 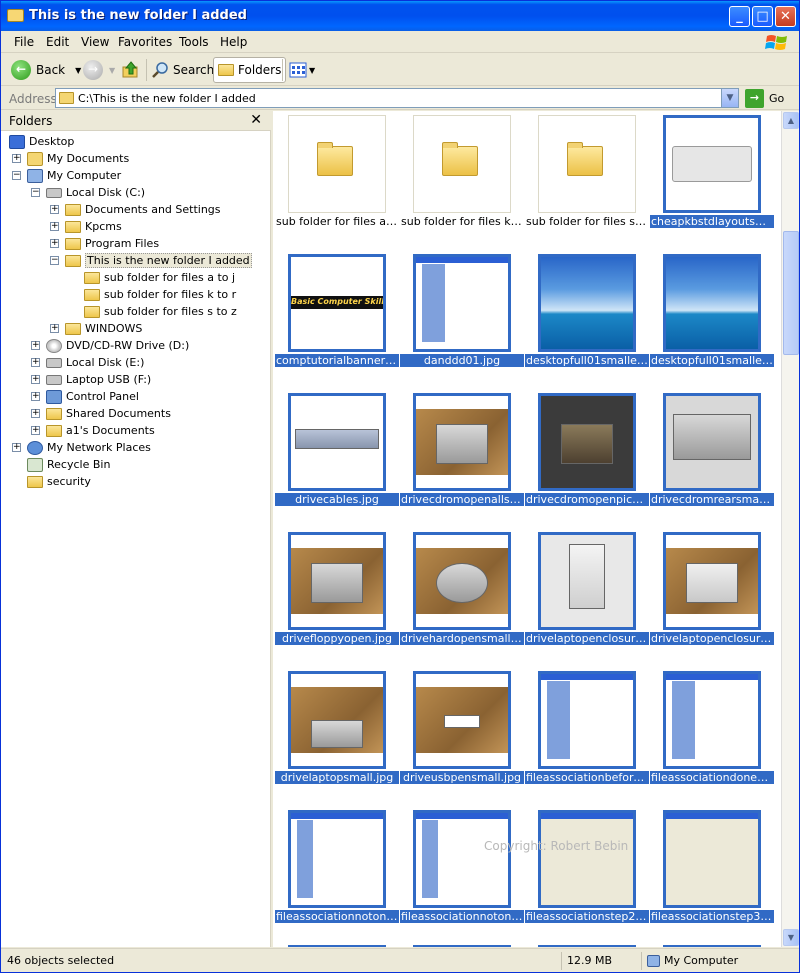 What do you see at coordinates (98, 379) in the screenshot?
I see `tree-item-laptop-usb: Laptop USB (F:)` at bounding box center [98, 379].